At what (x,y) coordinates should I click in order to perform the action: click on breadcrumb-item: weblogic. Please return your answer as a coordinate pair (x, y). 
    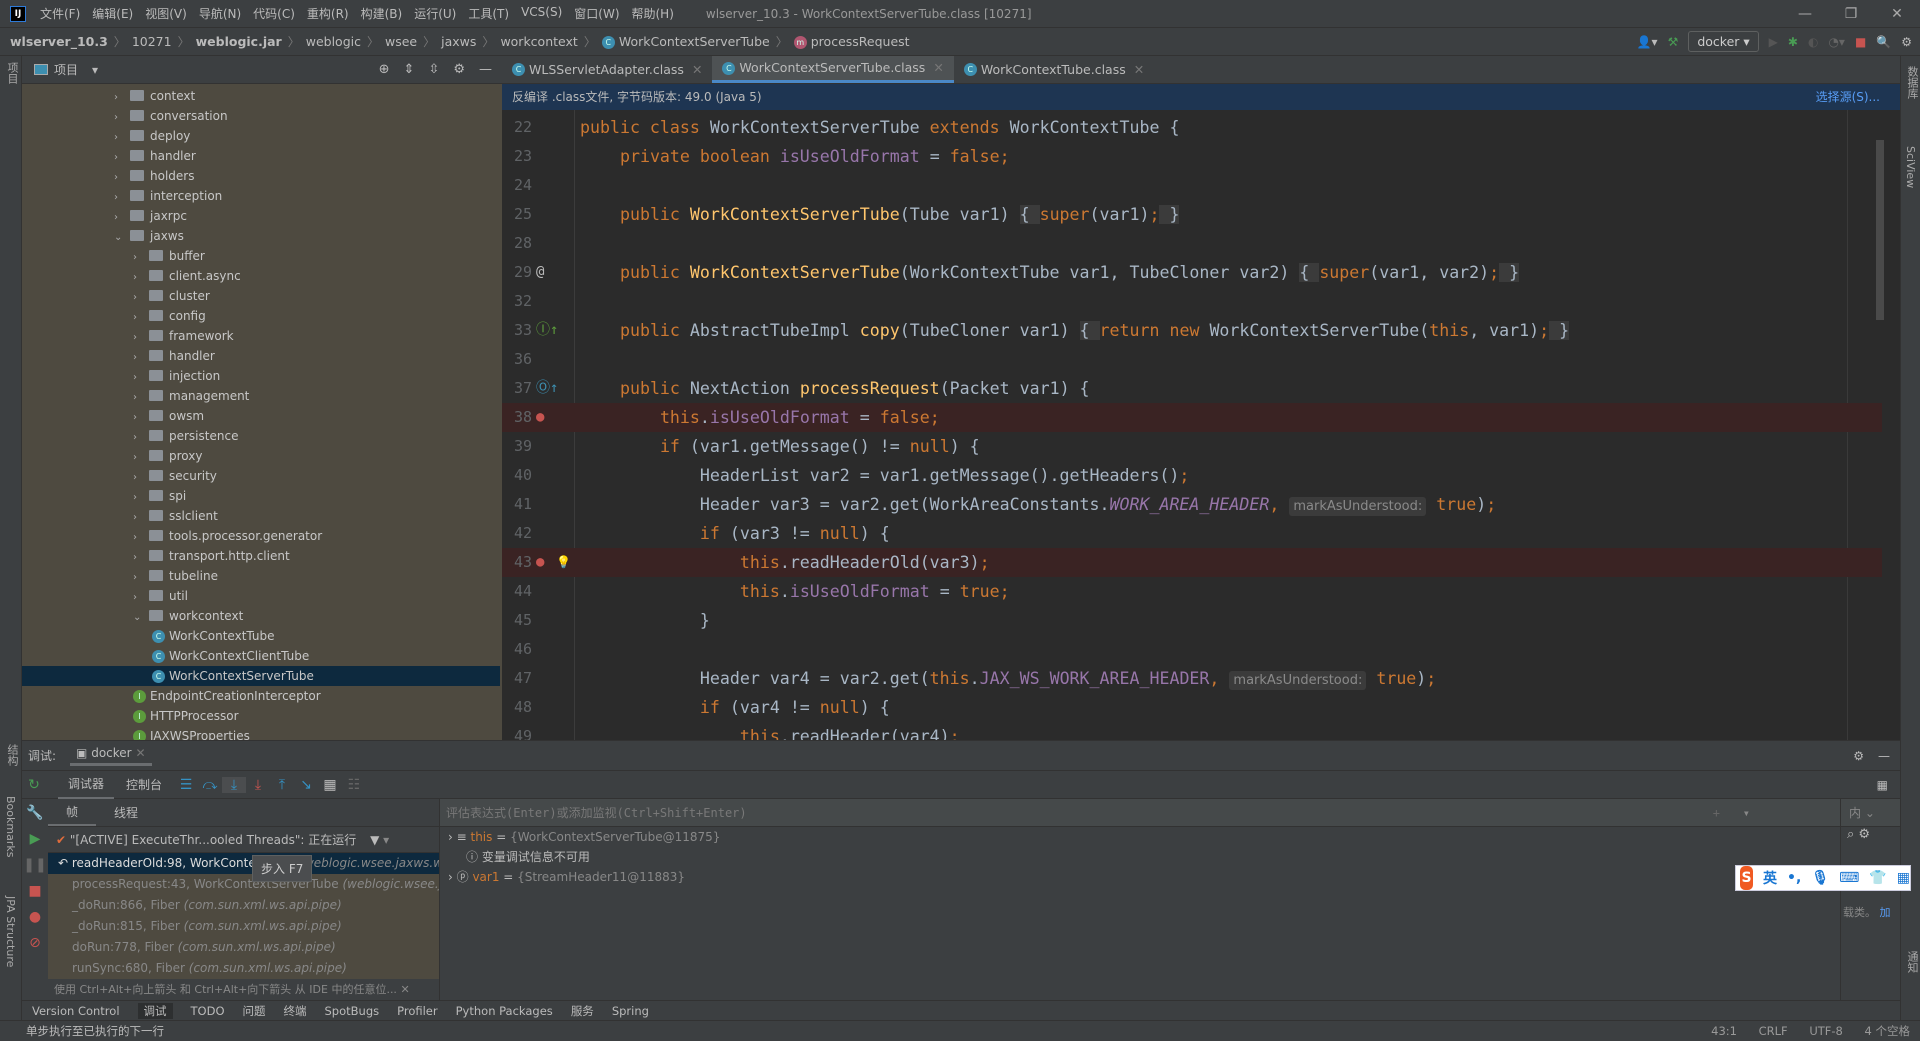
    Looking at the image, I should click on (333, 41).